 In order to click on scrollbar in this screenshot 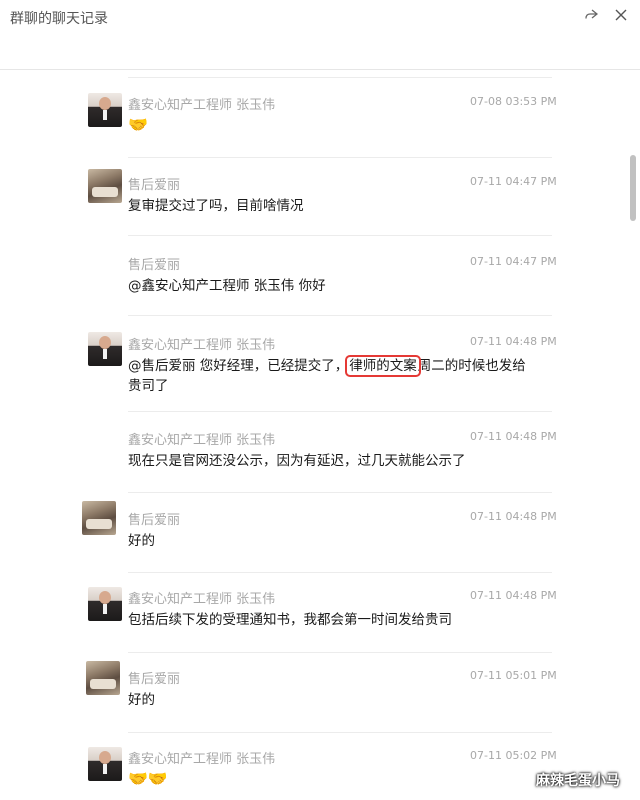, I will do `click(632, 435)`.